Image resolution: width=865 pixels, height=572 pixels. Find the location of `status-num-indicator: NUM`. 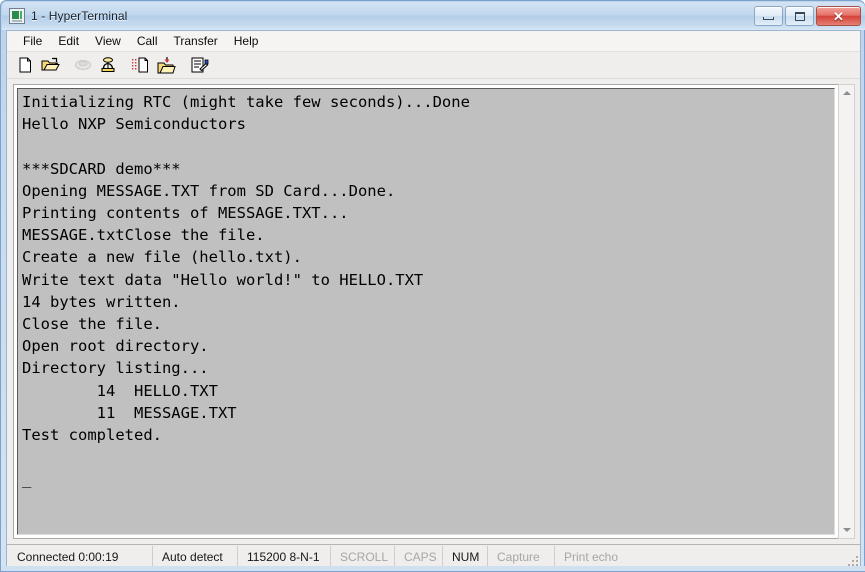

status-num-indicator: NUM is located at coordinates (465, 556).